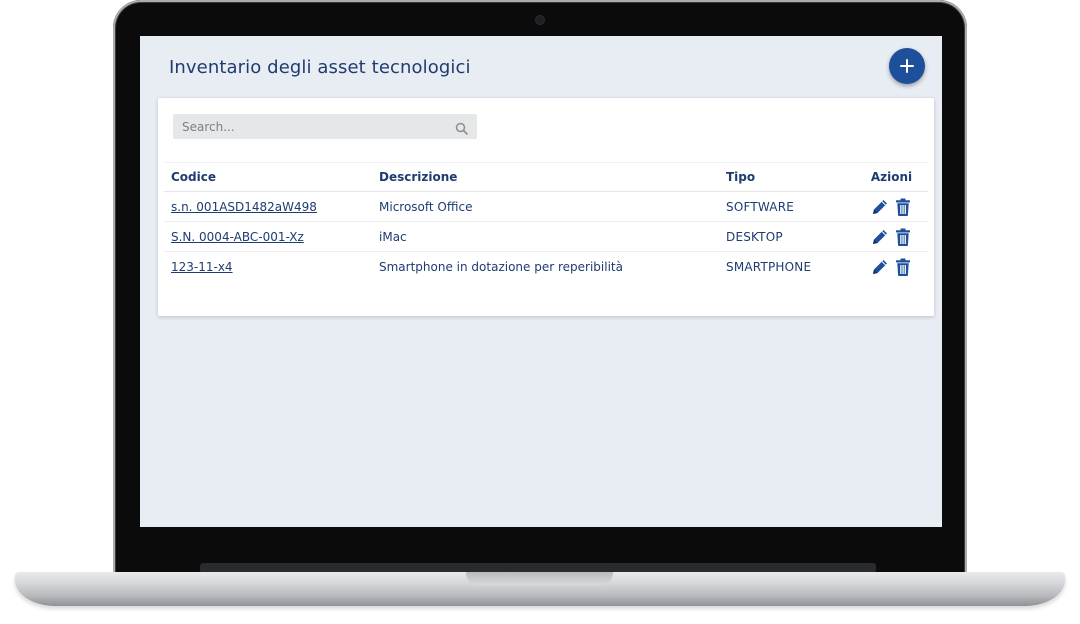 This screenshot has width=1080, height=624. Describe the element at coordinates (754, 236) in the screenshot. I see `asset-type: DESKTOP` at that location.